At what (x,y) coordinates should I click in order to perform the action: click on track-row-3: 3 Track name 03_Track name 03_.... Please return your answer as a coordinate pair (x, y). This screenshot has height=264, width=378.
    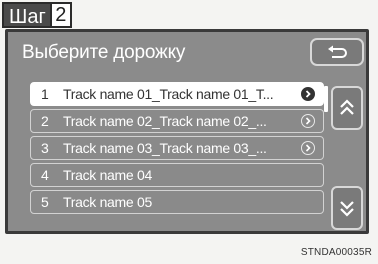
    Looking at the image, I should click on (177, 148).